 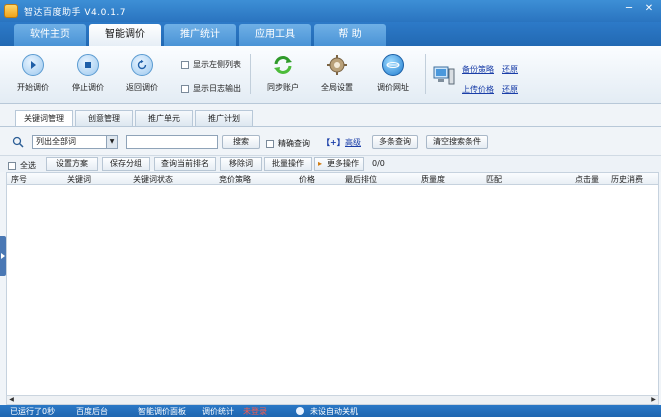 I want to click on col-index: 序号, so click(x=19, y=179).